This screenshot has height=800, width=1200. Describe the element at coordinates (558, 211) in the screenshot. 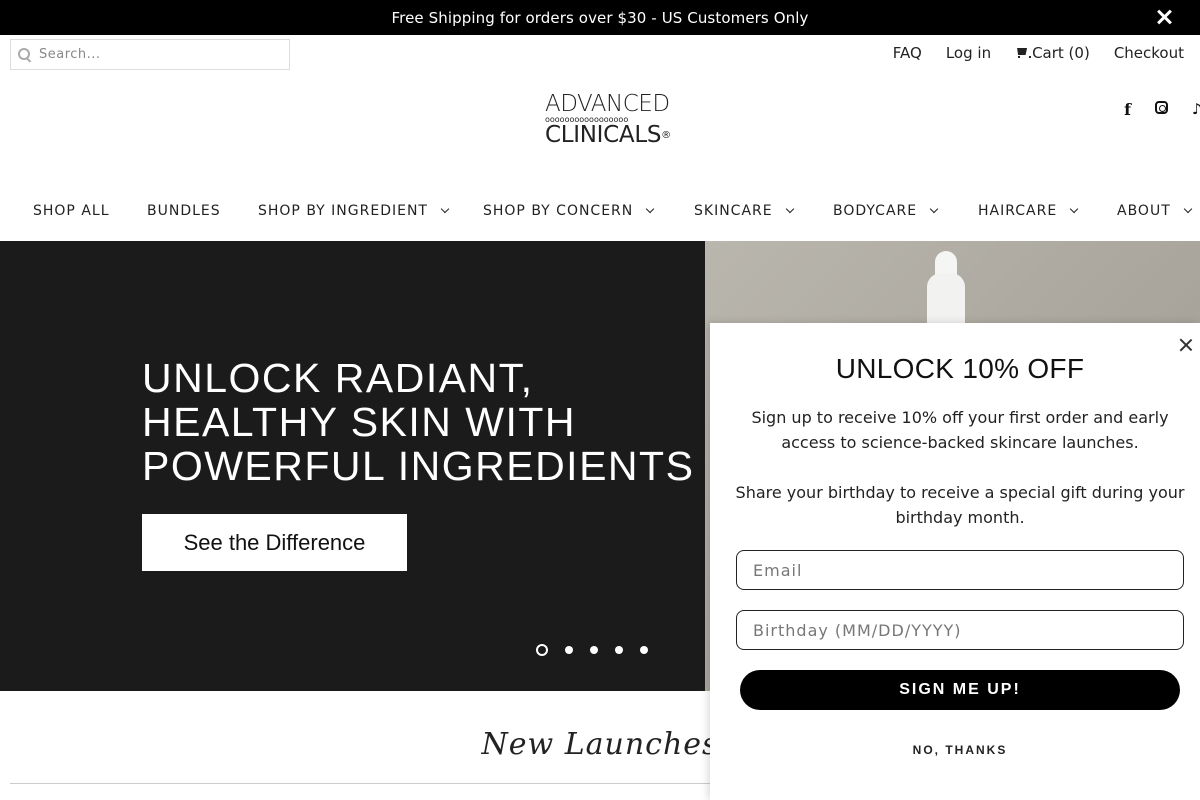

I see `nav-label: SHOP BY CONCERN` at that location.